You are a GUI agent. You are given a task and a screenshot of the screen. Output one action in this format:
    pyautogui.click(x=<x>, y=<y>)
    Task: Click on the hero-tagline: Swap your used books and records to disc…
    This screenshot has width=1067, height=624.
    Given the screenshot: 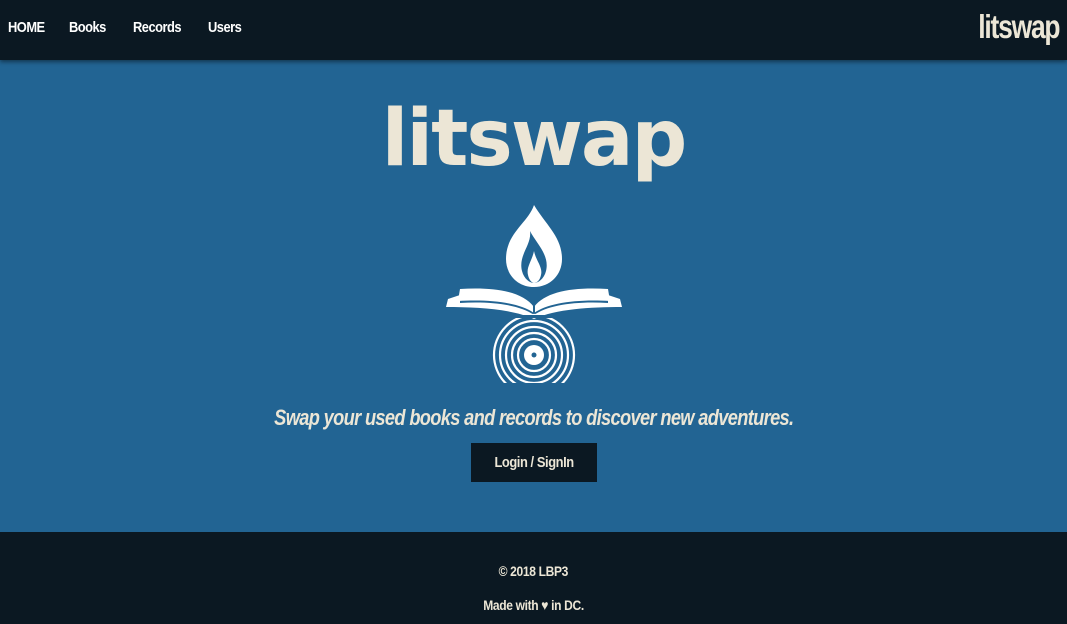 What is the action you would take?
    pyautogui.click(x=533, y=418)
    